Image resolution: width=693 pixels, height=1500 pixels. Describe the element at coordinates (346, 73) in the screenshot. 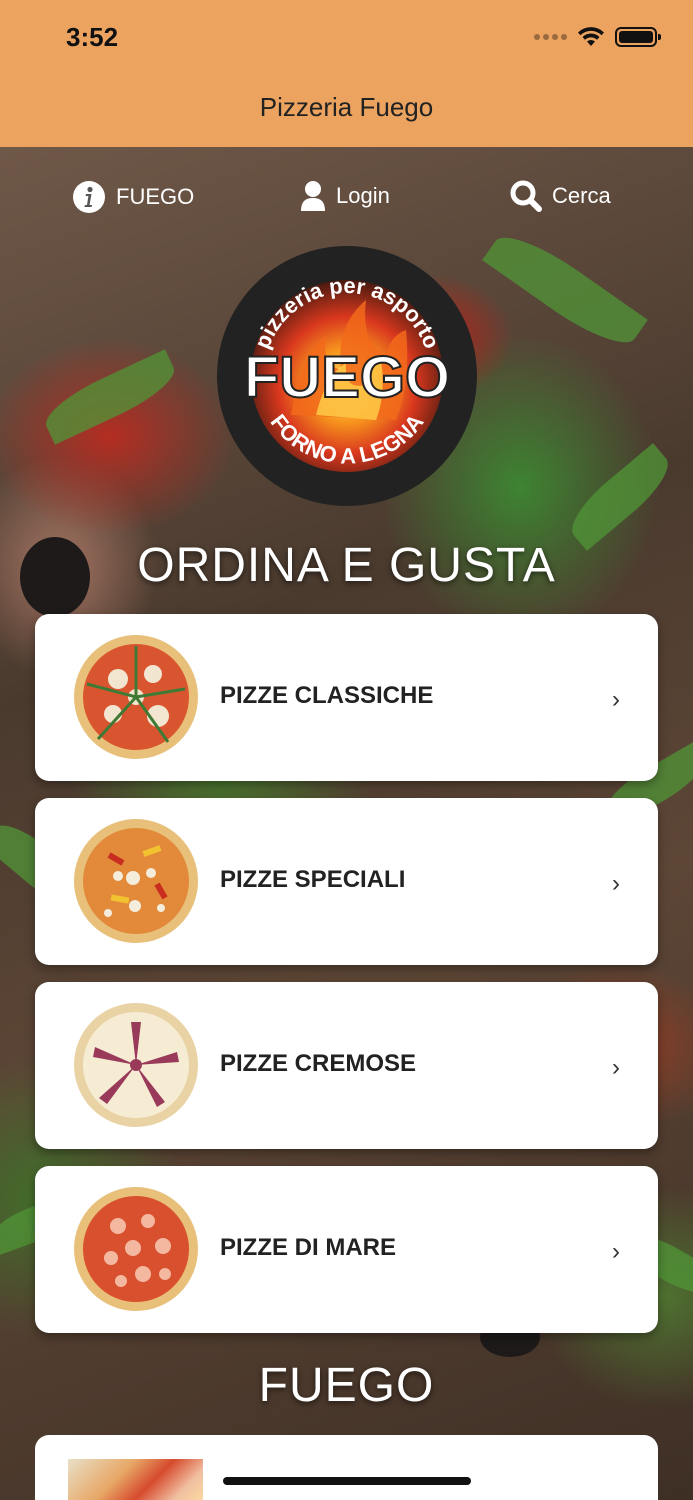

I see `app-header: 3:52 Pizzeria Fuego` at that location.